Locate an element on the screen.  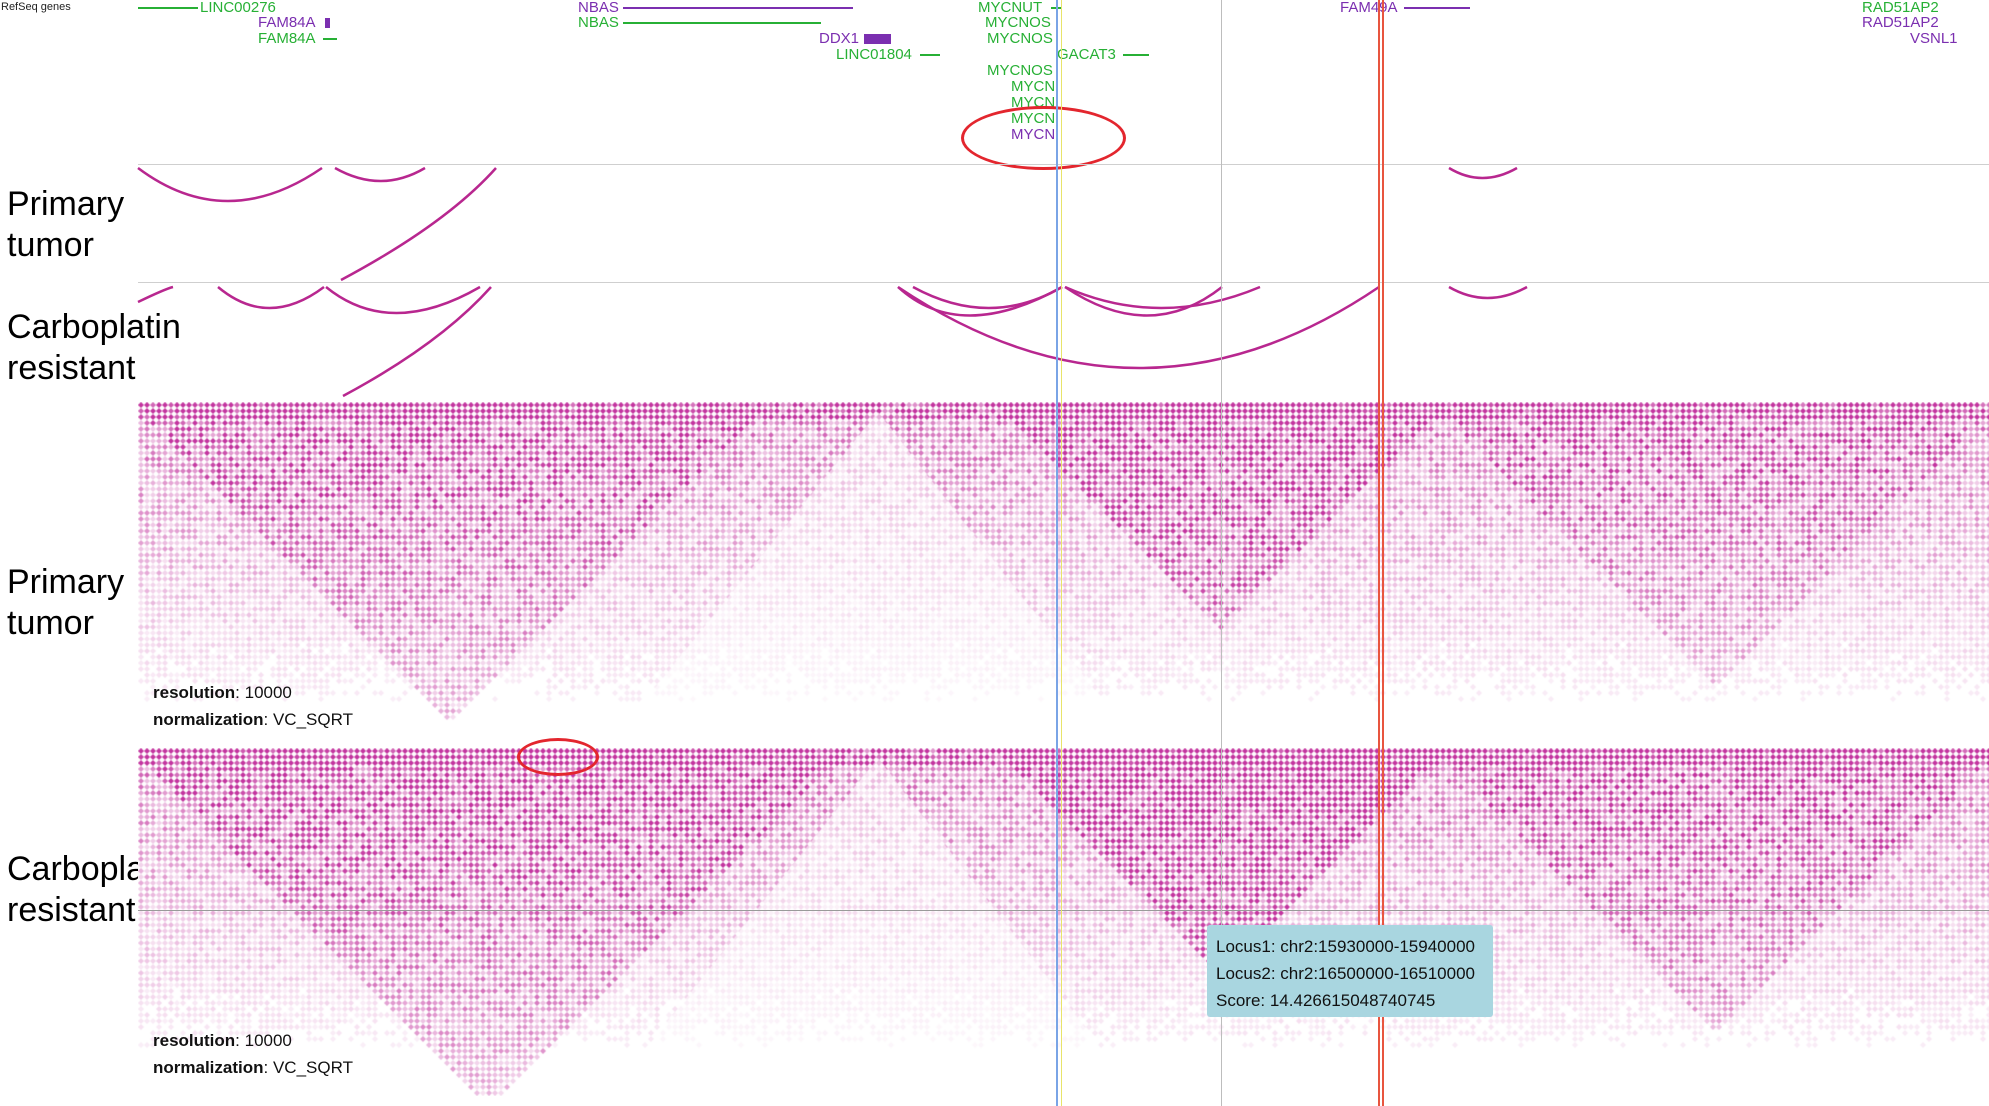
tooltip-score: Score: 14.426615048740745 is located at coordinates (1326, 1000).